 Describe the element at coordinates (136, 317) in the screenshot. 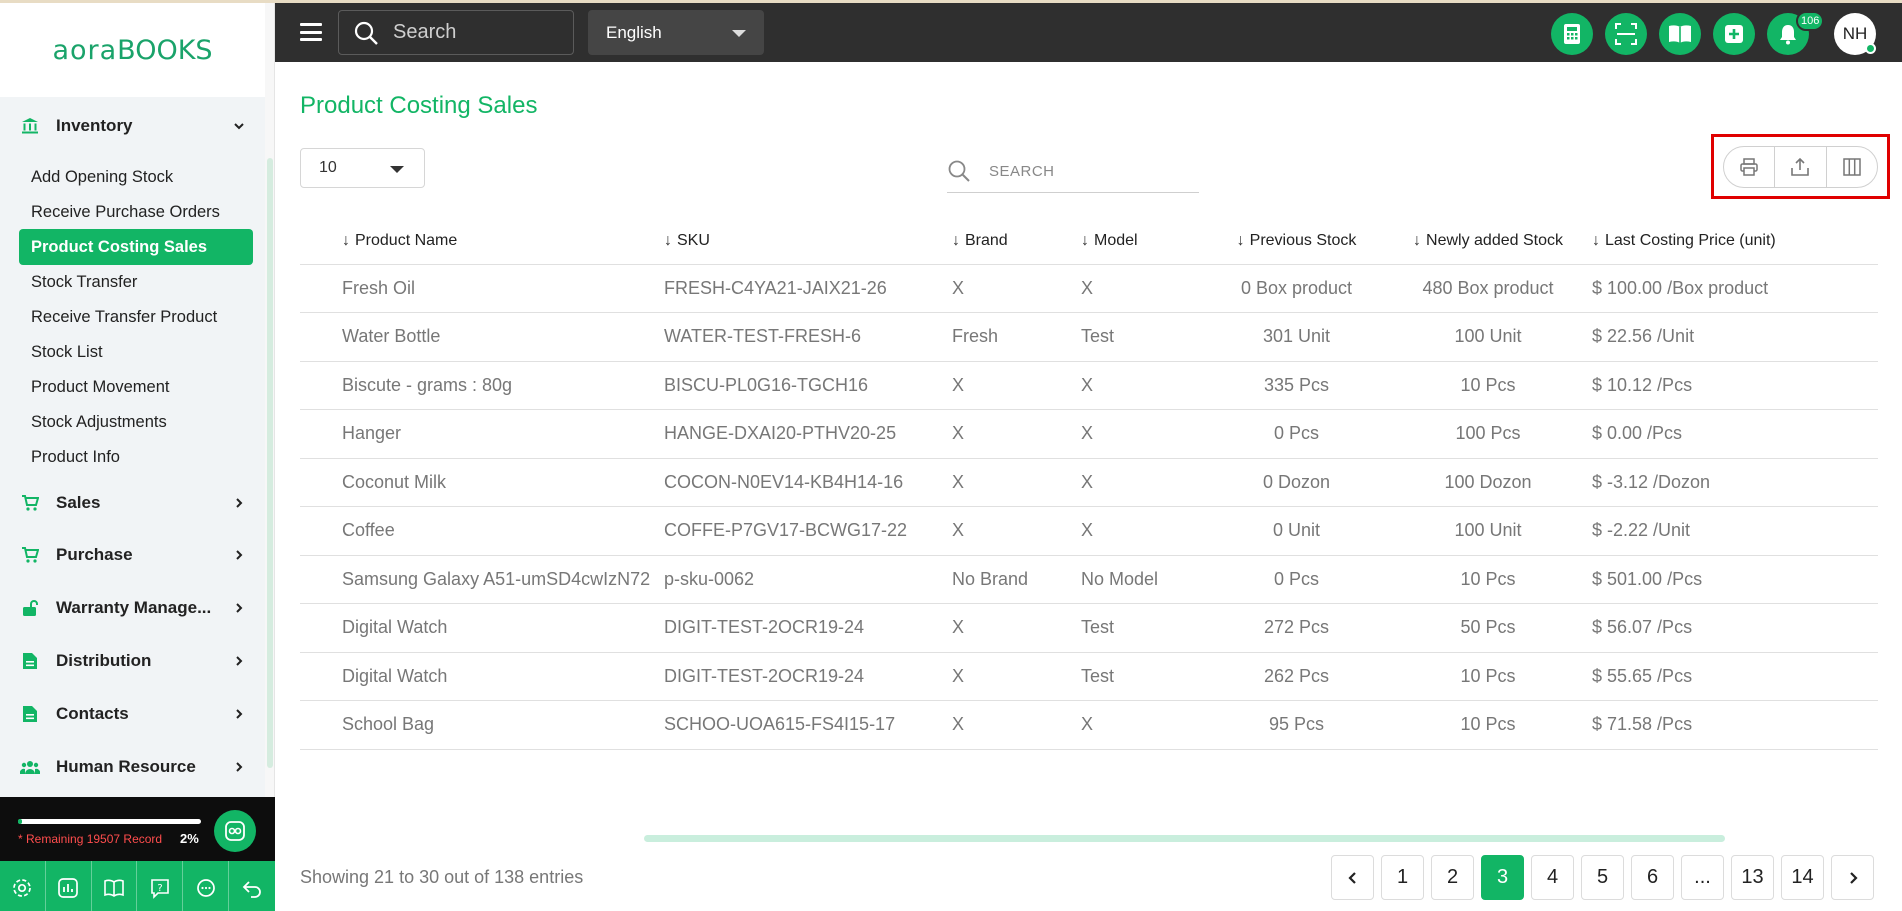

I see `sidebar-sub-receive-transfer-product: Receive Transfer Product` at that location.